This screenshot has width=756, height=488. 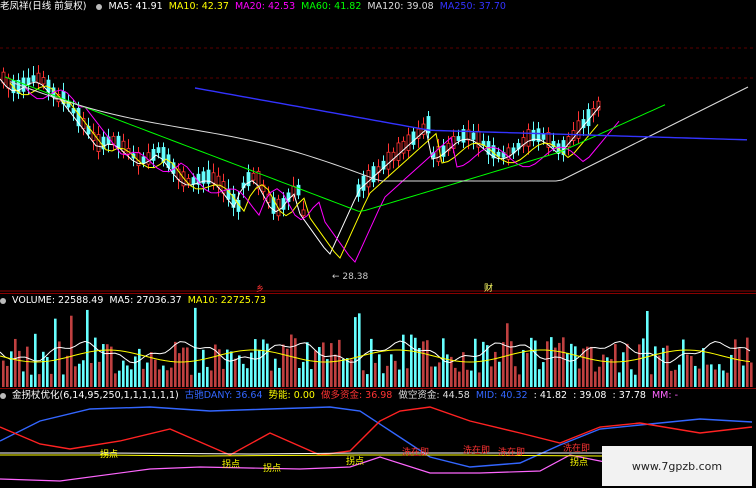 What do you see at coordinates (501, 395) in the screenshot?
I see `ind-item-4: MID: 40.32` at bounding box center [501, 395].